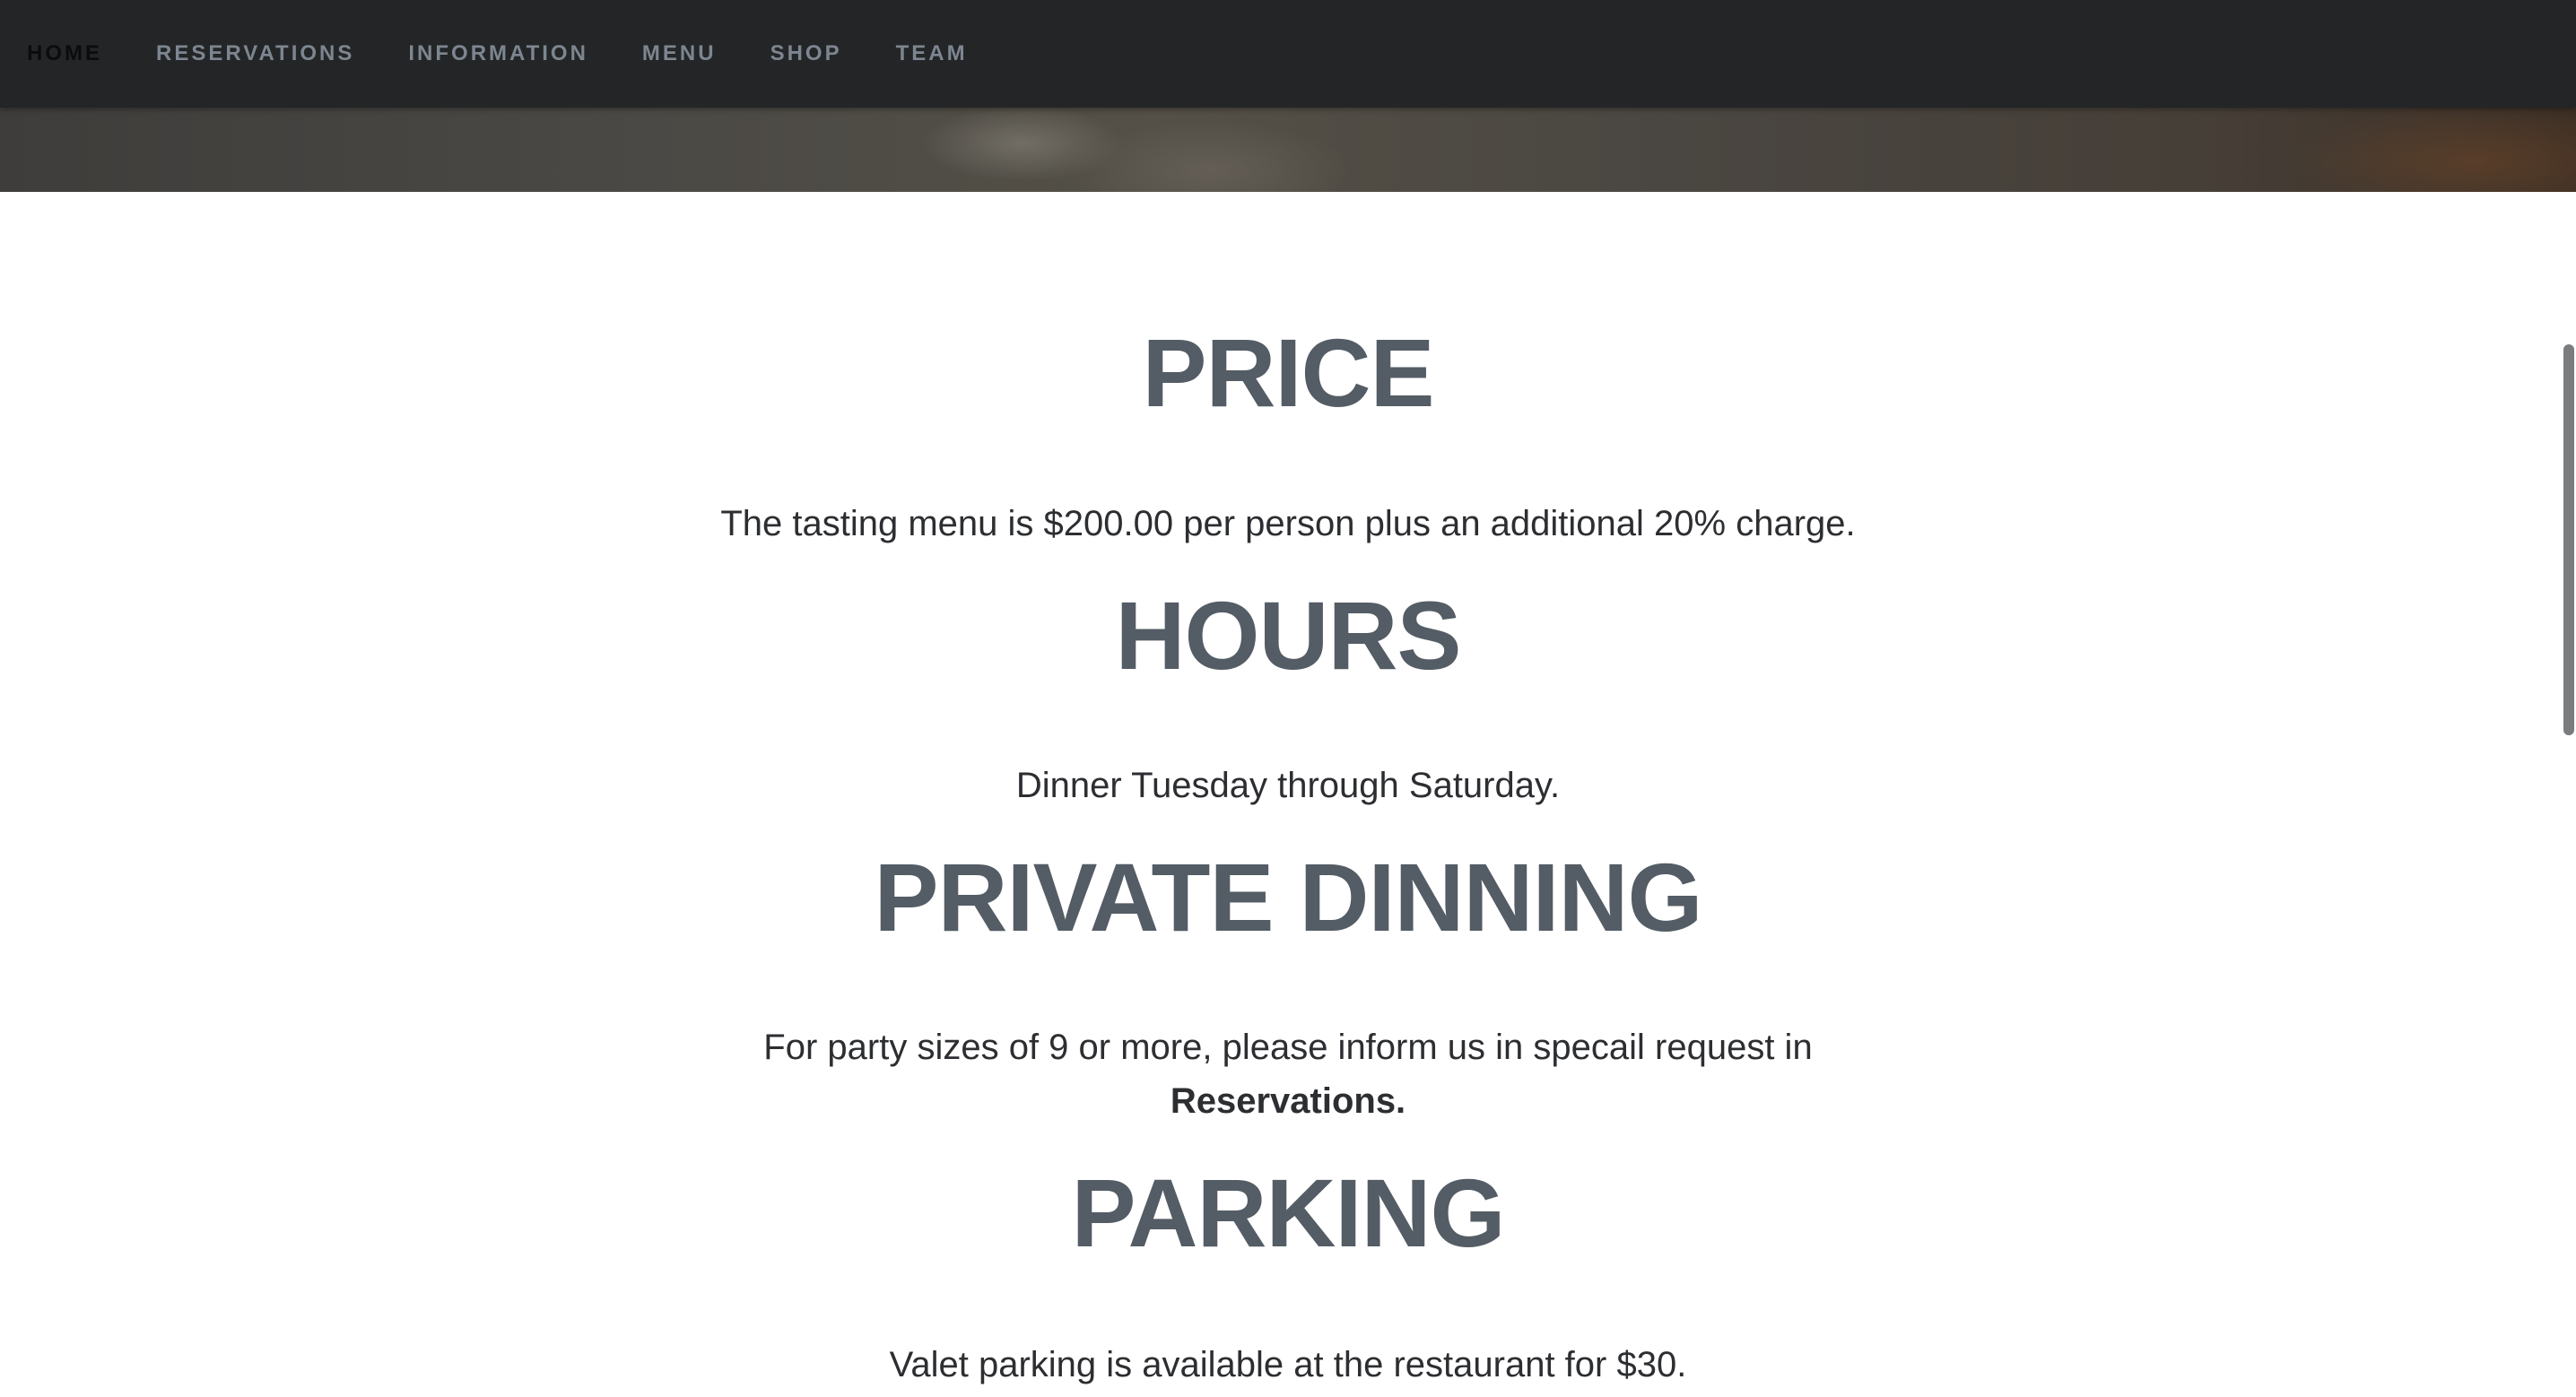  Describe the element at coordinates (255, 53) in the screenshot. I see `nav-reservations: RESERVATIONS` at that location.